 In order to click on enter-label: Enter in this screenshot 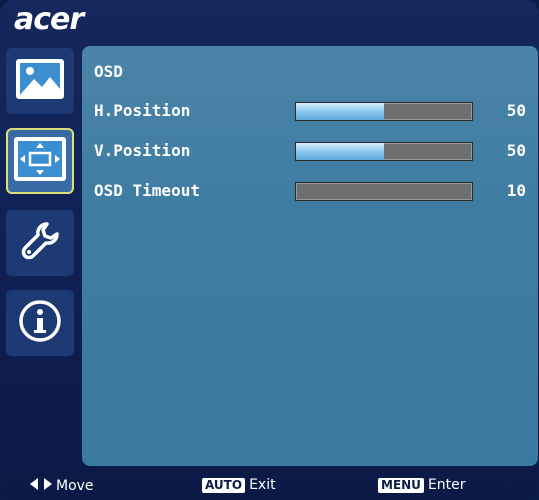, I will do `click(446, 485)`.